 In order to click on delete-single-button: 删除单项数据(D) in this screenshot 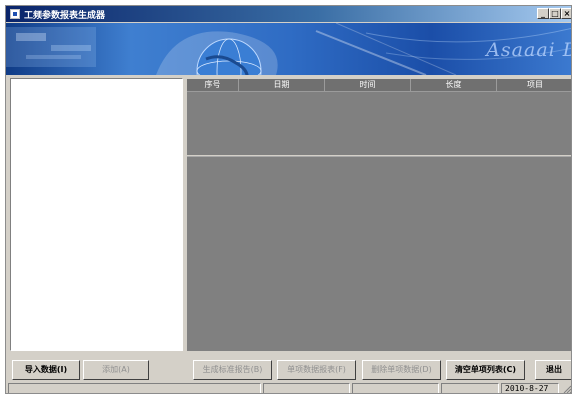, I will do `click(401, 370)`.